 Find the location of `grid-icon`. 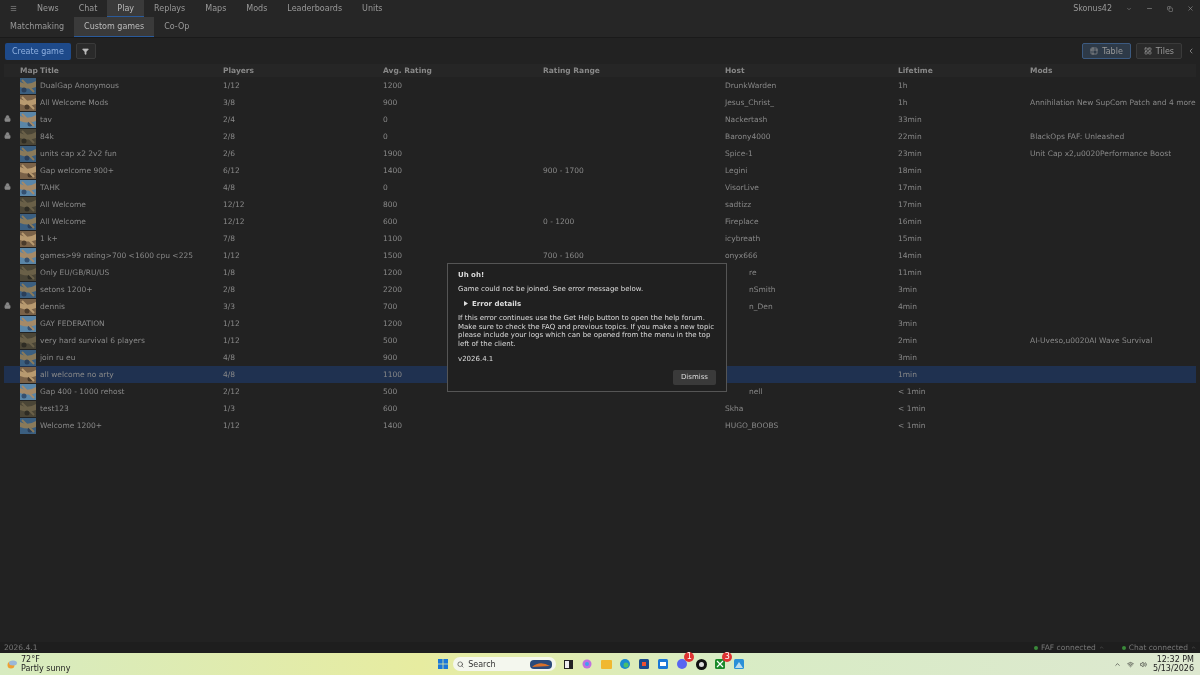

grid-icon is located at coordinates (1147, 51).